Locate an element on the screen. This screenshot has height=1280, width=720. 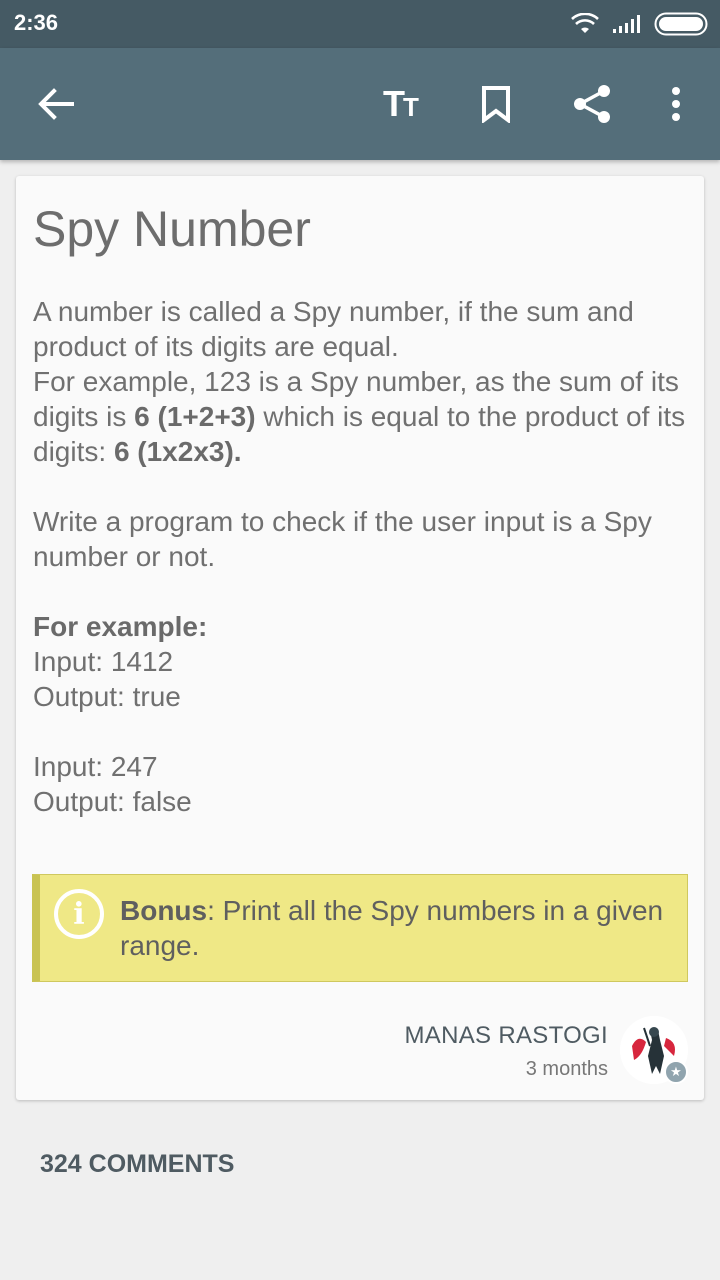
bookmark-button is located at coordinates (496, 104).